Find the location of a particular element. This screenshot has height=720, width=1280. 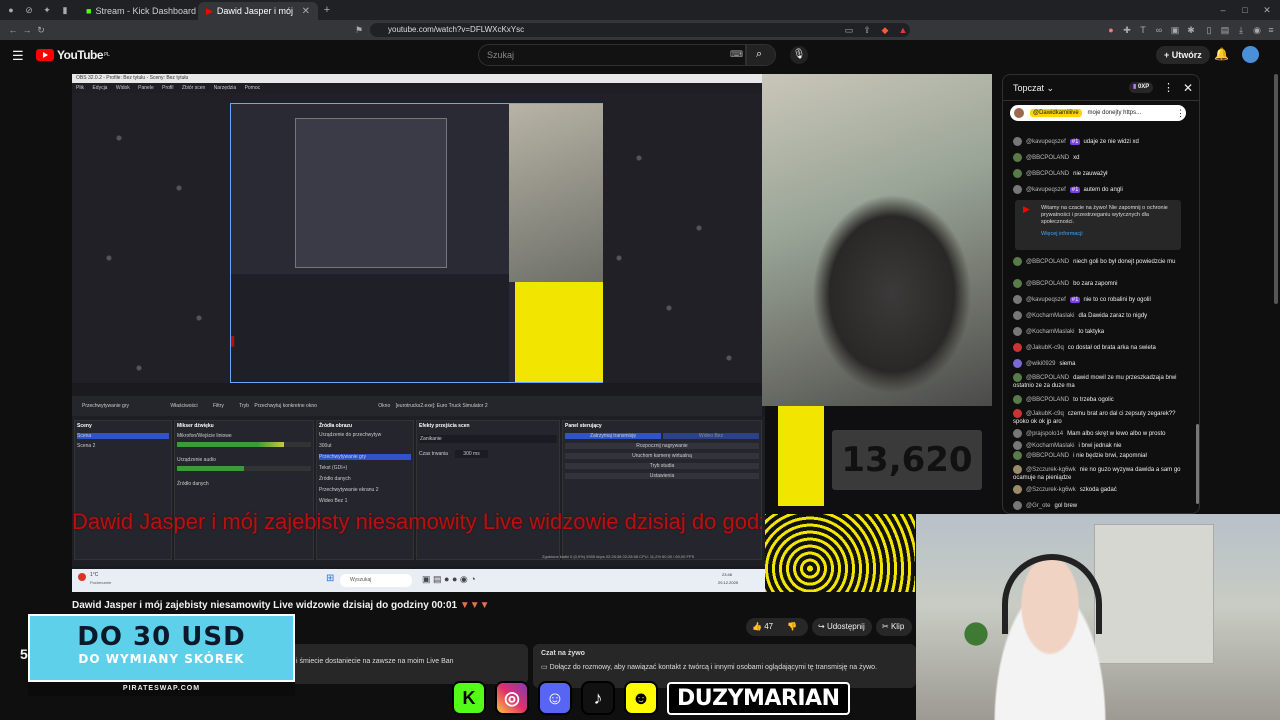

promo-banner: DO 30 USD DO WYMIANY SKÓREK is located at coordinates (161, 648).